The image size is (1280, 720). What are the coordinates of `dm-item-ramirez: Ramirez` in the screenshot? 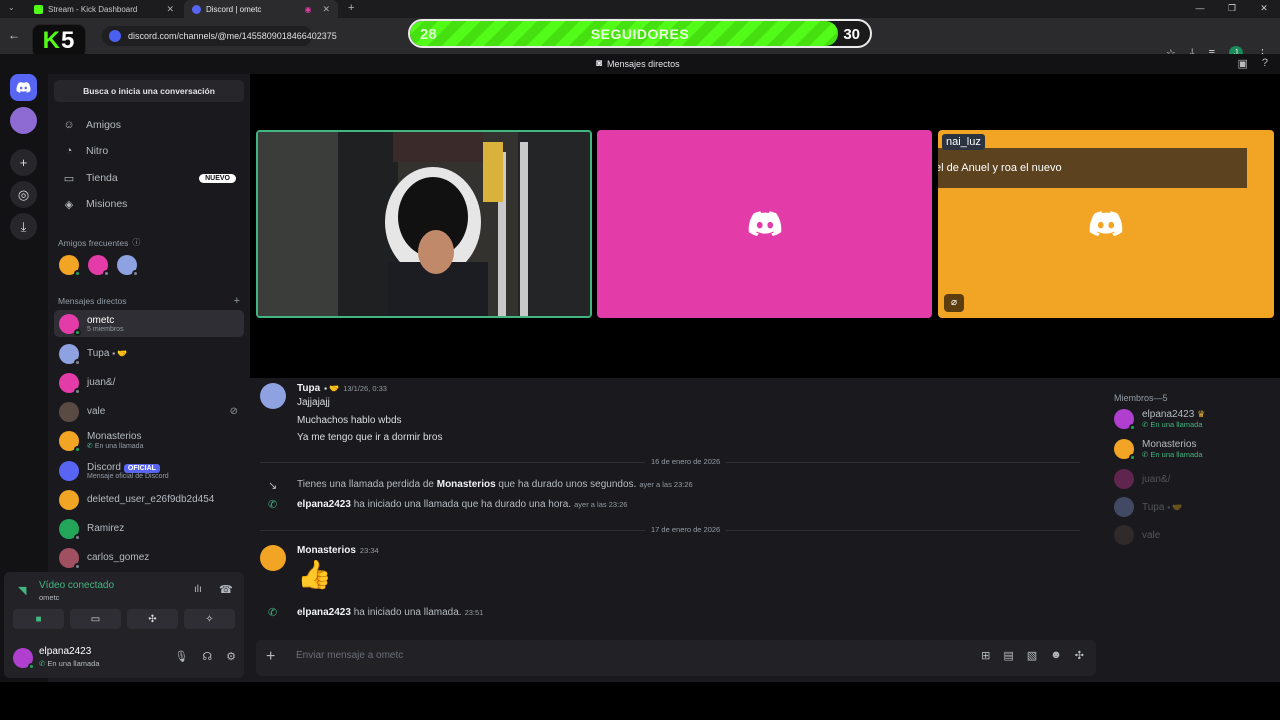 It's located at (149, 528).